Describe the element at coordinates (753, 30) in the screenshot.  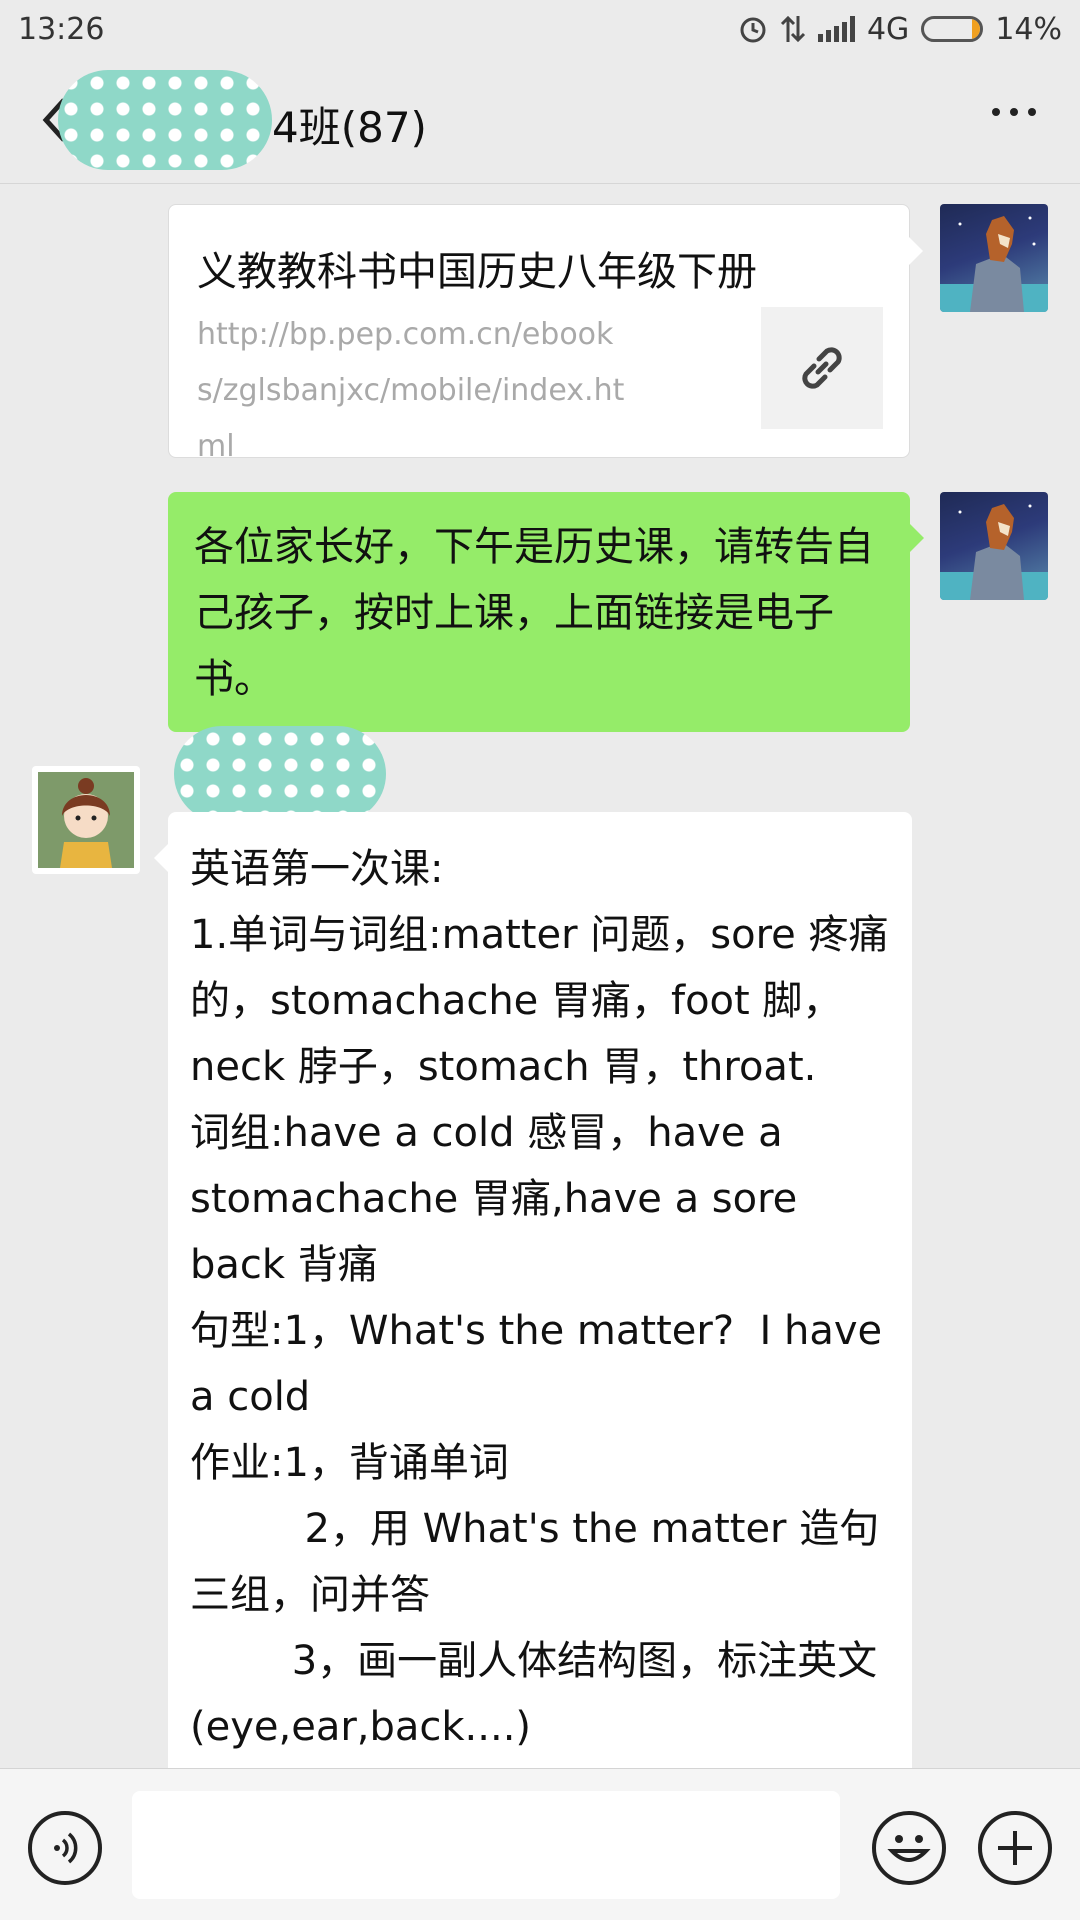
I see `alarm-icon` at that location.